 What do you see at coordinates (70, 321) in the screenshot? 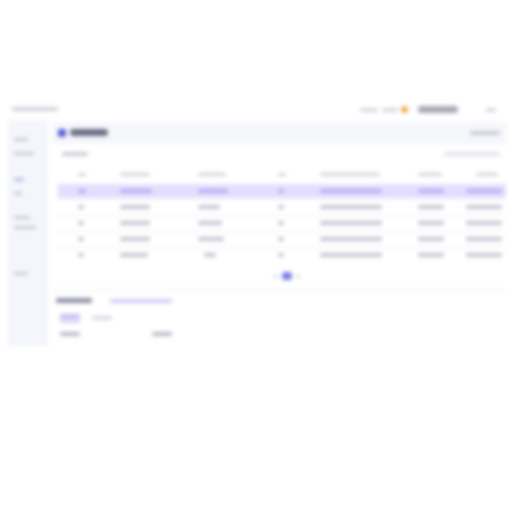
I see `tab-indicator` at bounding box center [70, 321].